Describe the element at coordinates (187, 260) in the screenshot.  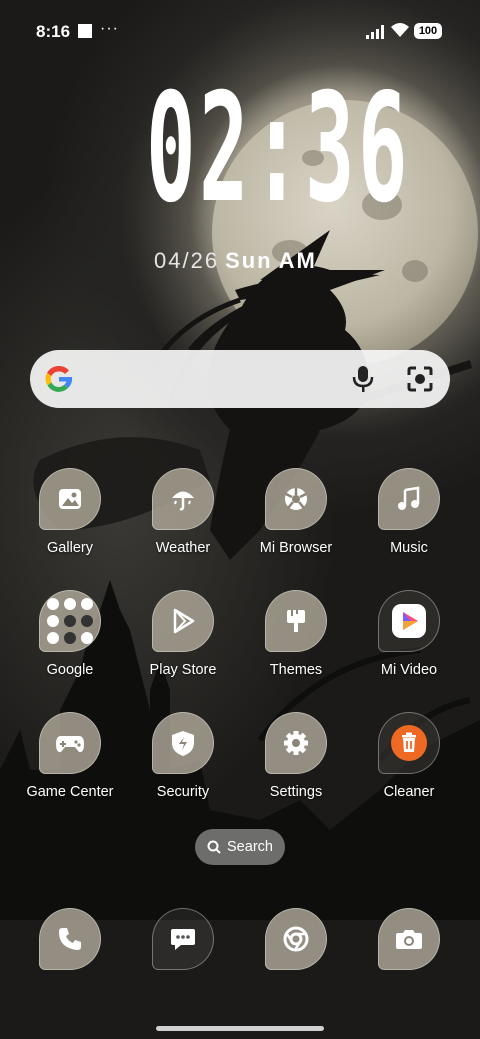
I see `date-value: 04/26` at that location.